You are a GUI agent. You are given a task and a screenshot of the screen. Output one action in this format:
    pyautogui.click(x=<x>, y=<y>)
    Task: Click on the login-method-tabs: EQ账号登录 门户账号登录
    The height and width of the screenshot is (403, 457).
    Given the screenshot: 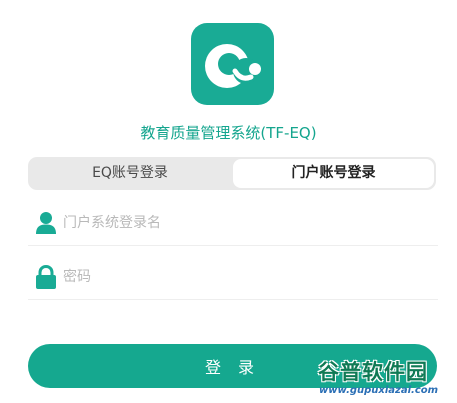 What is the action you would take?
    pyautogui.click(x=232, y=173)
    